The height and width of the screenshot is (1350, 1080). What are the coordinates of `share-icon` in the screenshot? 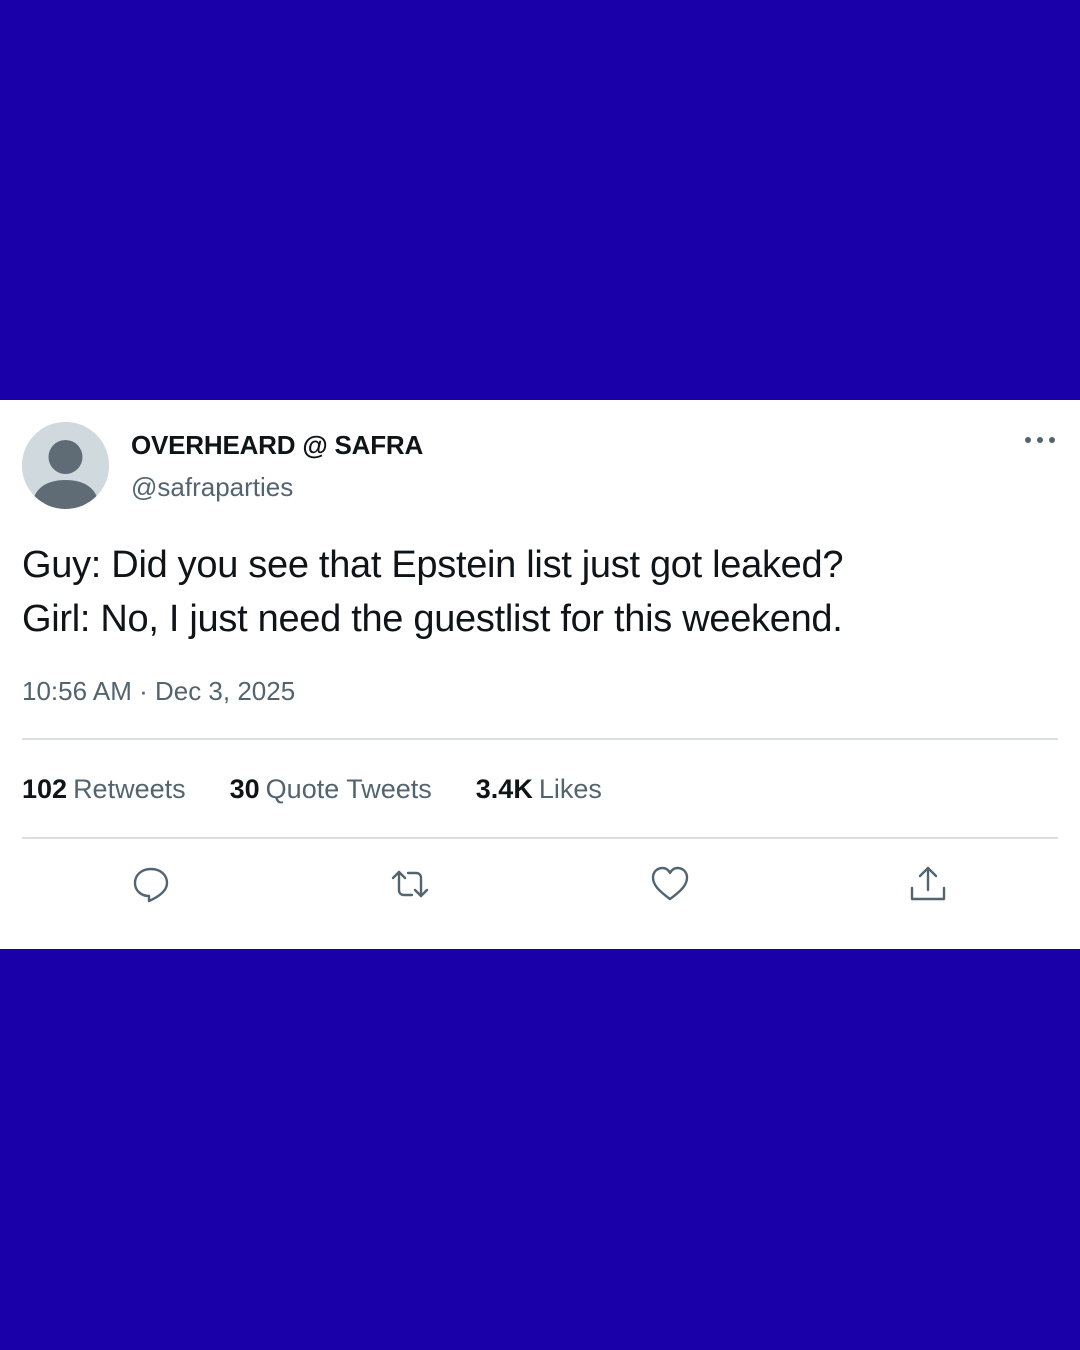 It's located at (928, 884).